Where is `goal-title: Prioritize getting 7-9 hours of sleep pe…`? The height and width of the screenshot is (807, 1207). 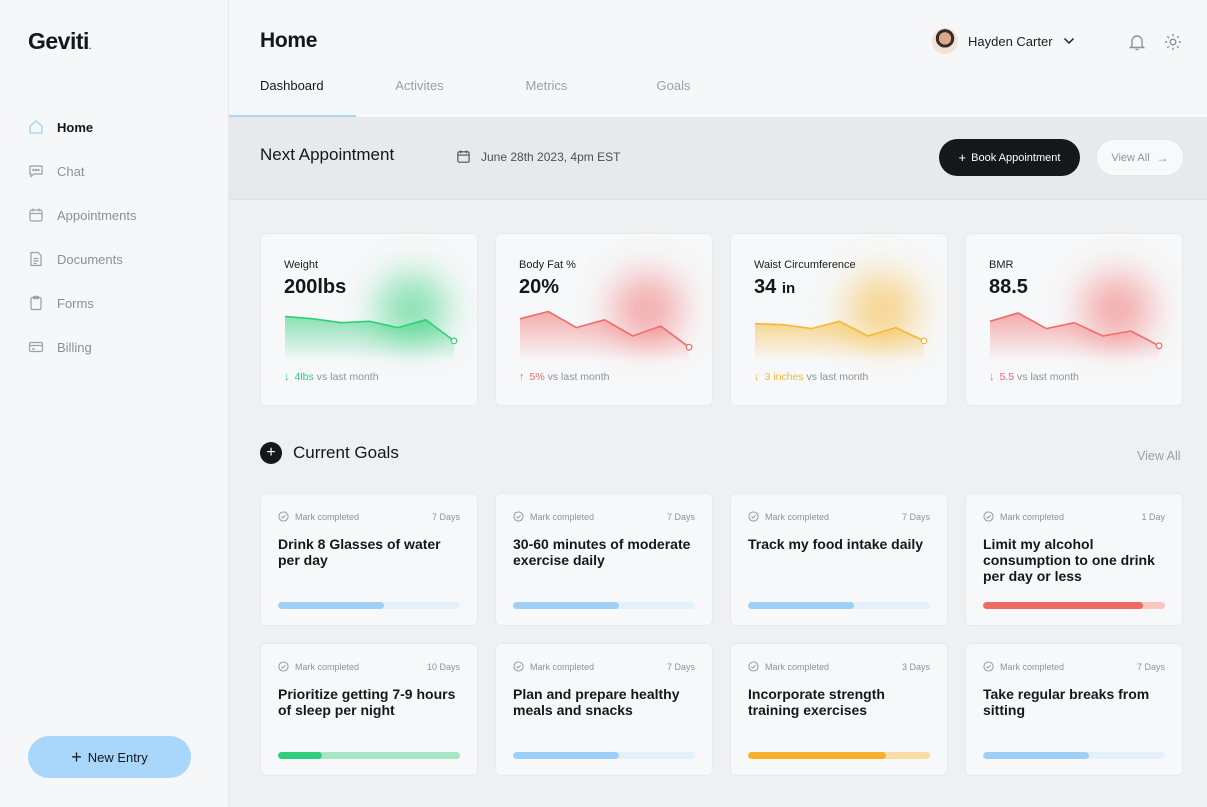
goal-title: Prioritize getting 7-9 hours of sleep pe… is located at coordinates (367, 702).